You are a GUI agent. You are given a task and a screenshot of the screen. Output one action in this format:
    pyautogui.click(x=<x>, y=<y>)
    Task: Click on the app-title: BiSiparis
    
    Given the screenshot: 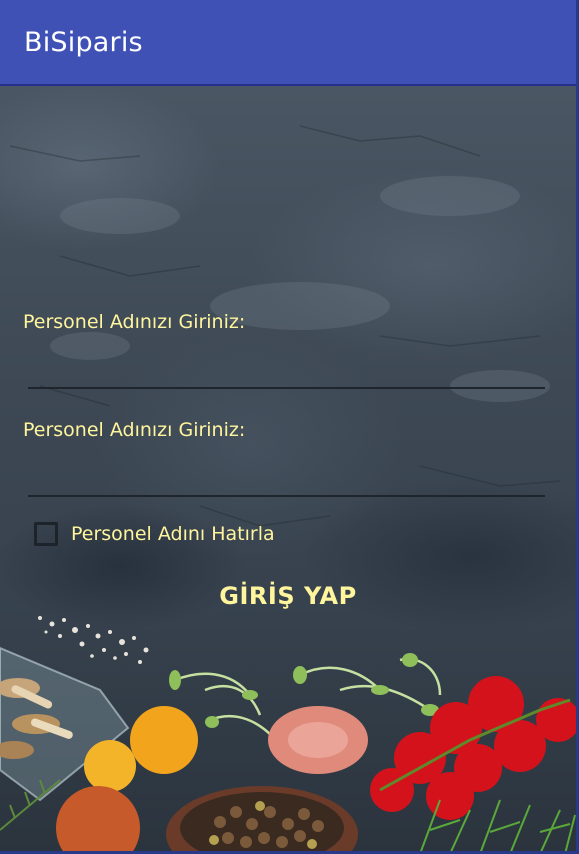 What is the action you would take?
    pyautogui.click(x=83, y=42)
    